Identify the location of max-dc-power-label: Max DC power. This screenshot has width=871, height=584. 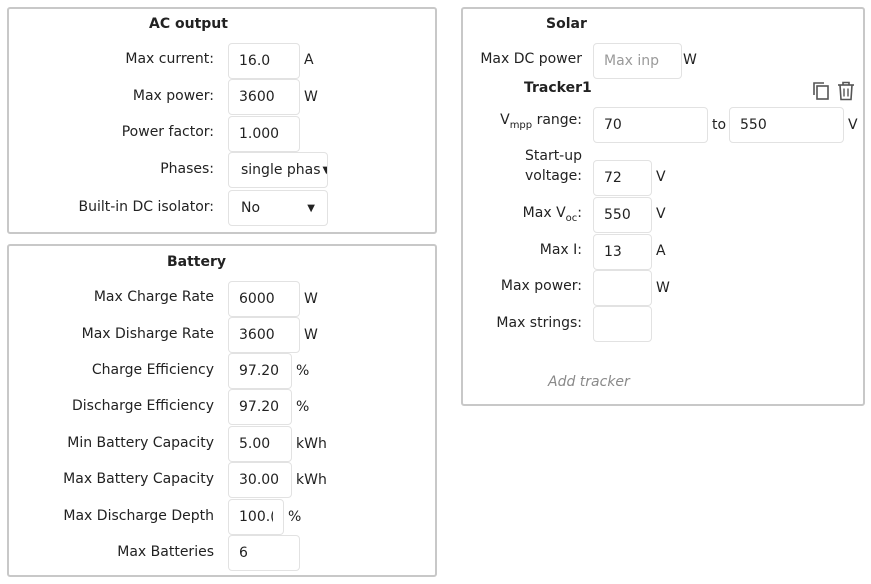
(531, 59).